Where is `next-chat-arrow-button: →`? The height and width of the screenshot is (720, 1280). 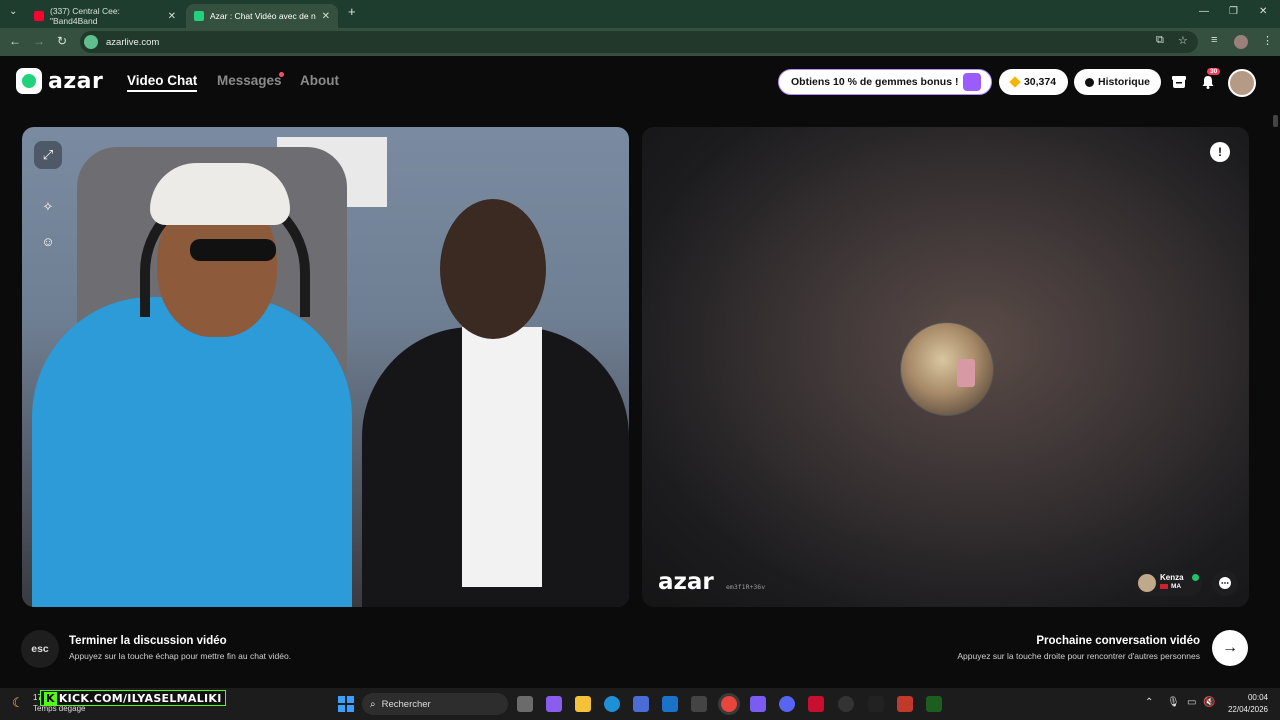 next-chat-arrow-button: → is located at coordinates (1230, 648).